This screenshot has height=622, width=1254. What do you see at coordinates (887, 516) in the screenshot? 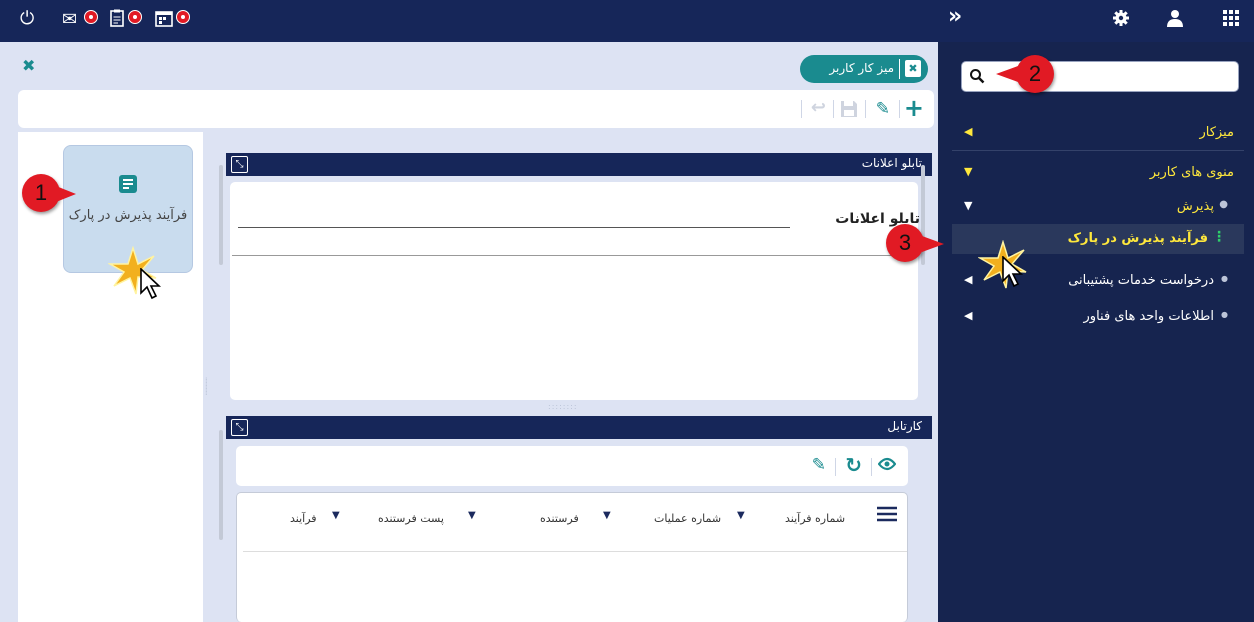
I see `column-menu-icon` at bounding box center [887, 516].